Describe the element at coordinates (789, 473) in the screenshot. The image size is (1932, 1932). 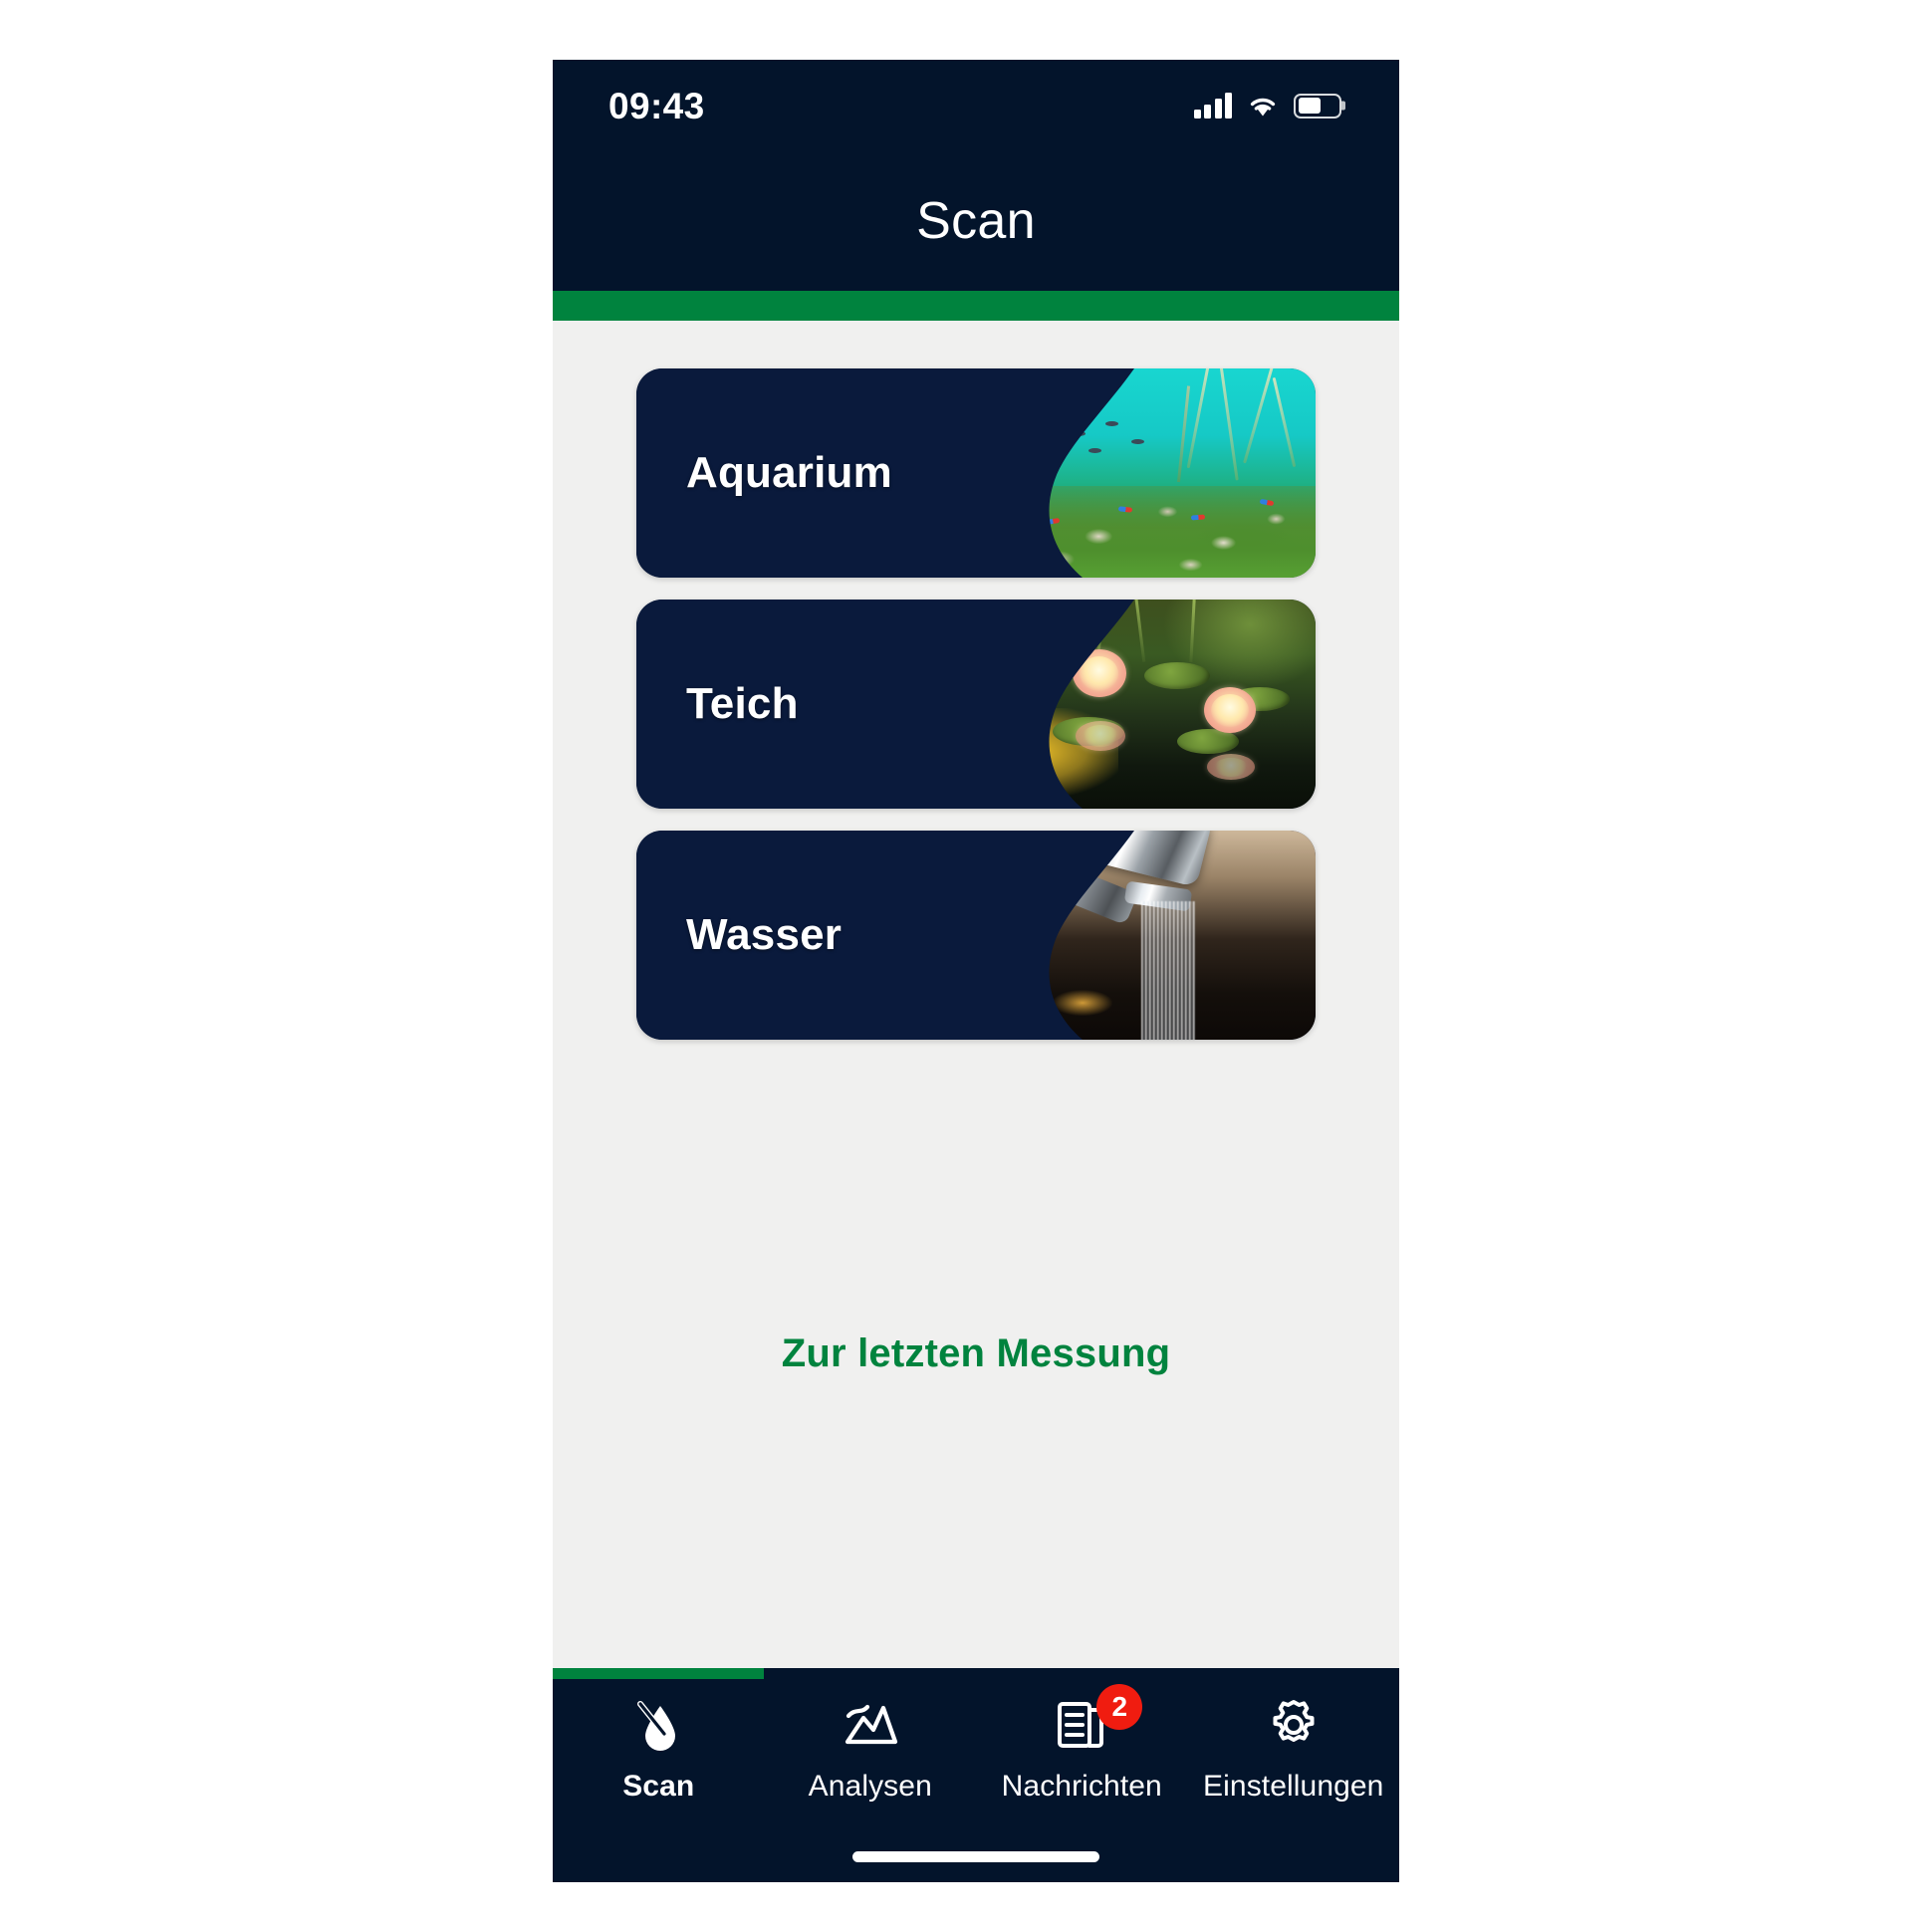
I see `card-label: Aquarium` at that location.